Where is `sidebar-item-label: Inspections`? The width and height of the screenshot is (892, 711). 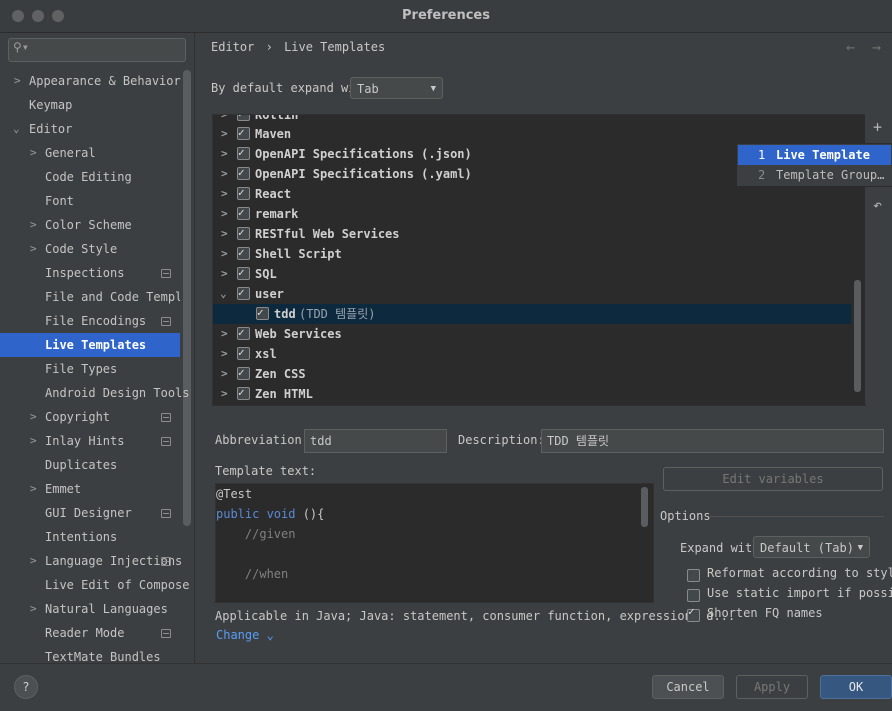
sidebar-item-label: Inspections is located at coordinates (85, 273).